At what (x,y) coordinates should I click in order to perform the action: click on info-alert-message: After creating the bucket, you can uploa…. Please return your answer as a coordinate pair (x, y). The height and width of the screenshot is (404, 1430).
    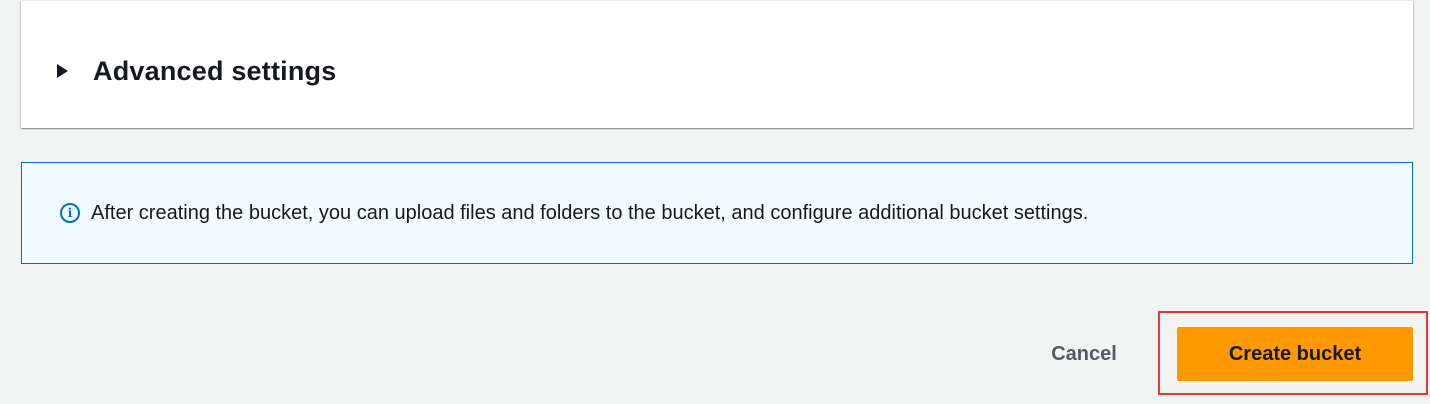
    Looking at the image, I should click on (590, 212).